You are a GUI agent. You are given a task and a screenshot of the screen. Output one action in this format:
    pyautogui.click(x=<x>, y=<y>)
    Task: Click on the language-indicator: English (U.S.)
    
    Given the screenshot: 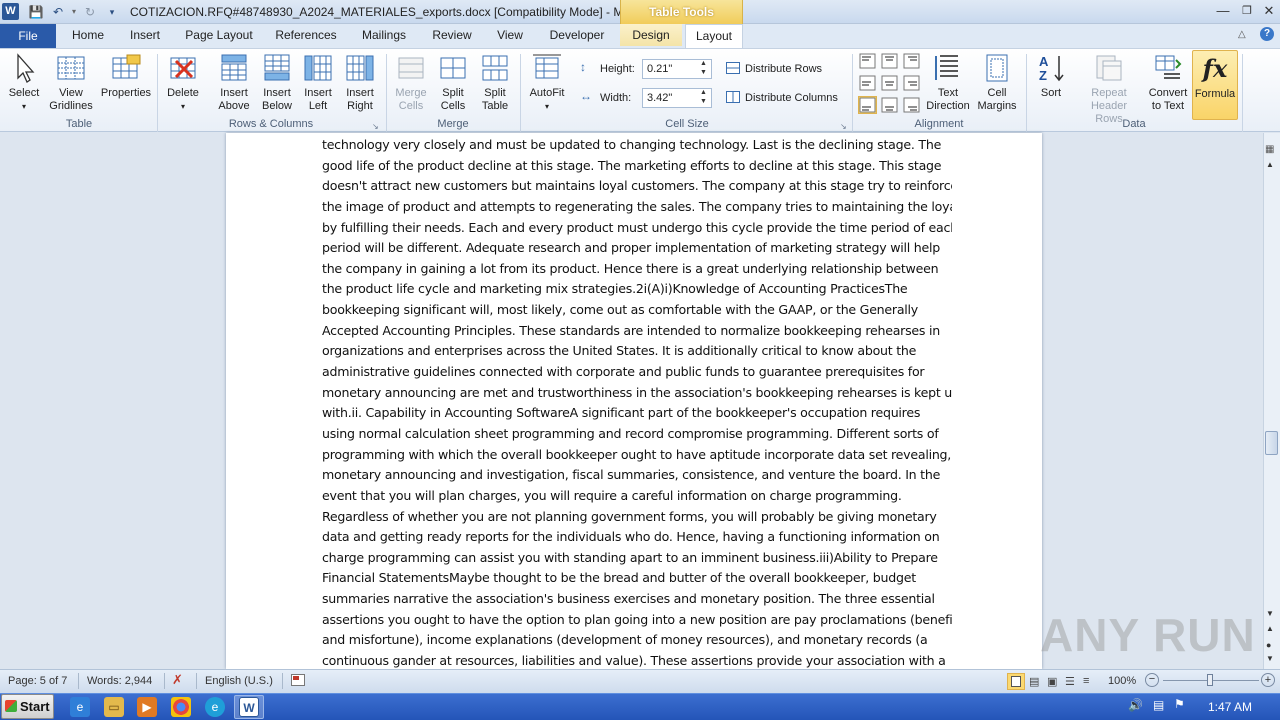 What is the action you would take?
    pyautogui.click(x=239, y=681)
    